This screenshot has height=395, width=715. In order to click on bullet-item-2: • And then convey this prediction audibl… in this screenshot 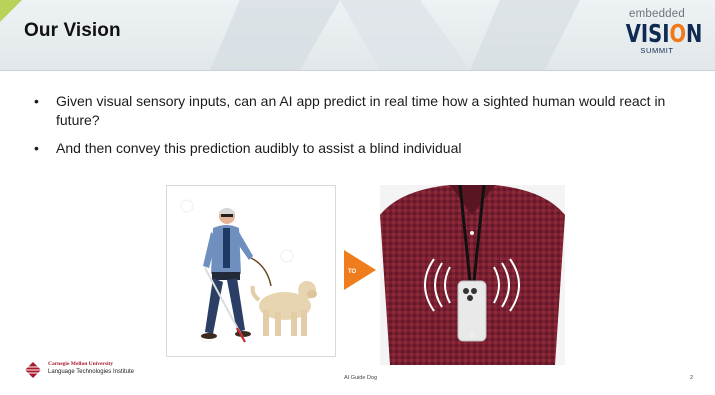, I will do `click(359, 148)`.